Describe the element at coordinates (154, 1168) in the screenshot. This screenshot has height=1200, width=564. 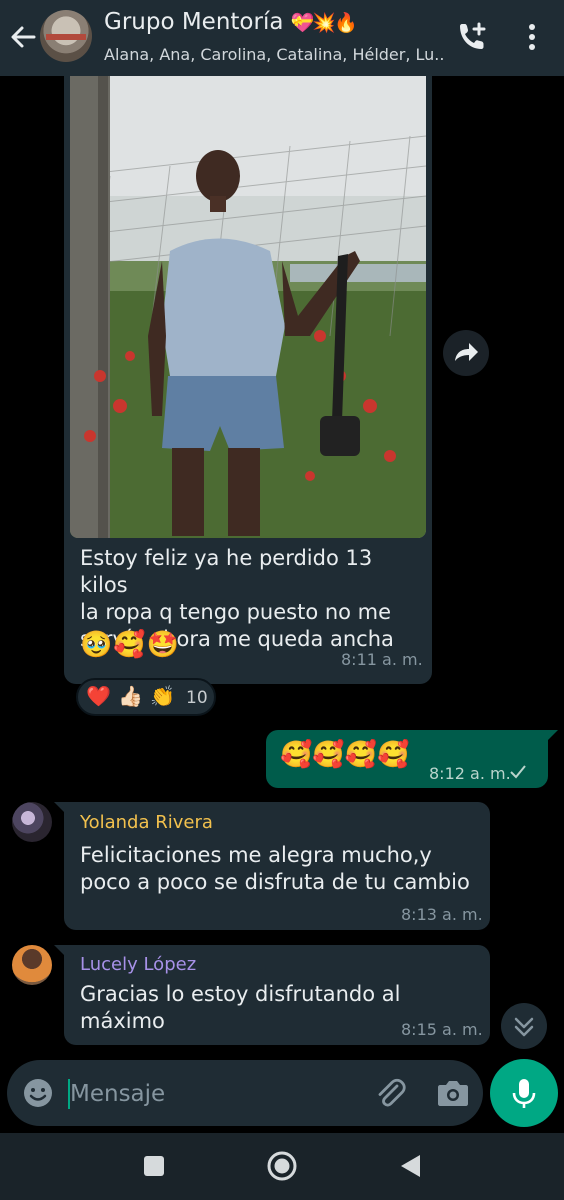
I see `recent-apps-icon` at that location.